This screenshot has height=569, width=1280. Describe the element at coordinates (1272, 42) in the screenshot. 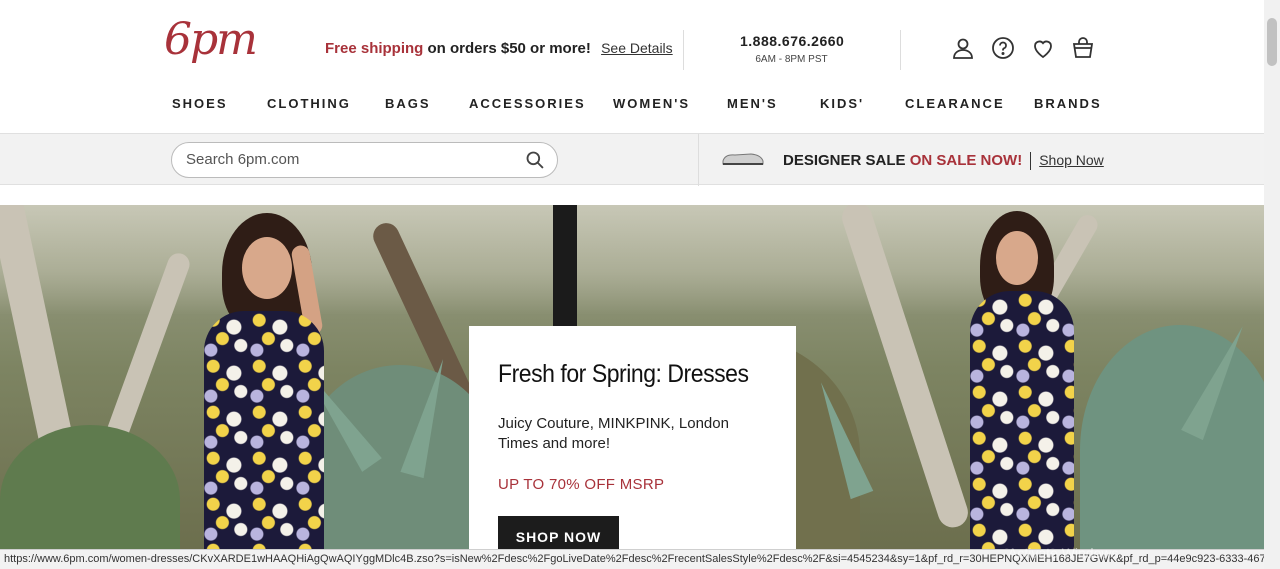

I see `scrollbar-thumb` at that location.